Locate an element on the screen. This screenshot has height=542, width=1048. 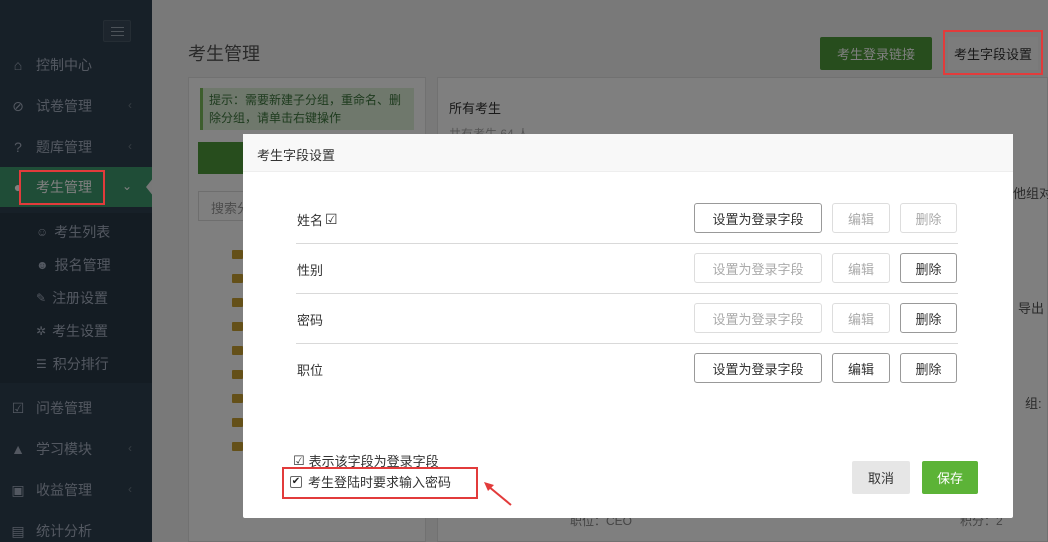
field-name: 职位 is located at coordinates (310, 369).